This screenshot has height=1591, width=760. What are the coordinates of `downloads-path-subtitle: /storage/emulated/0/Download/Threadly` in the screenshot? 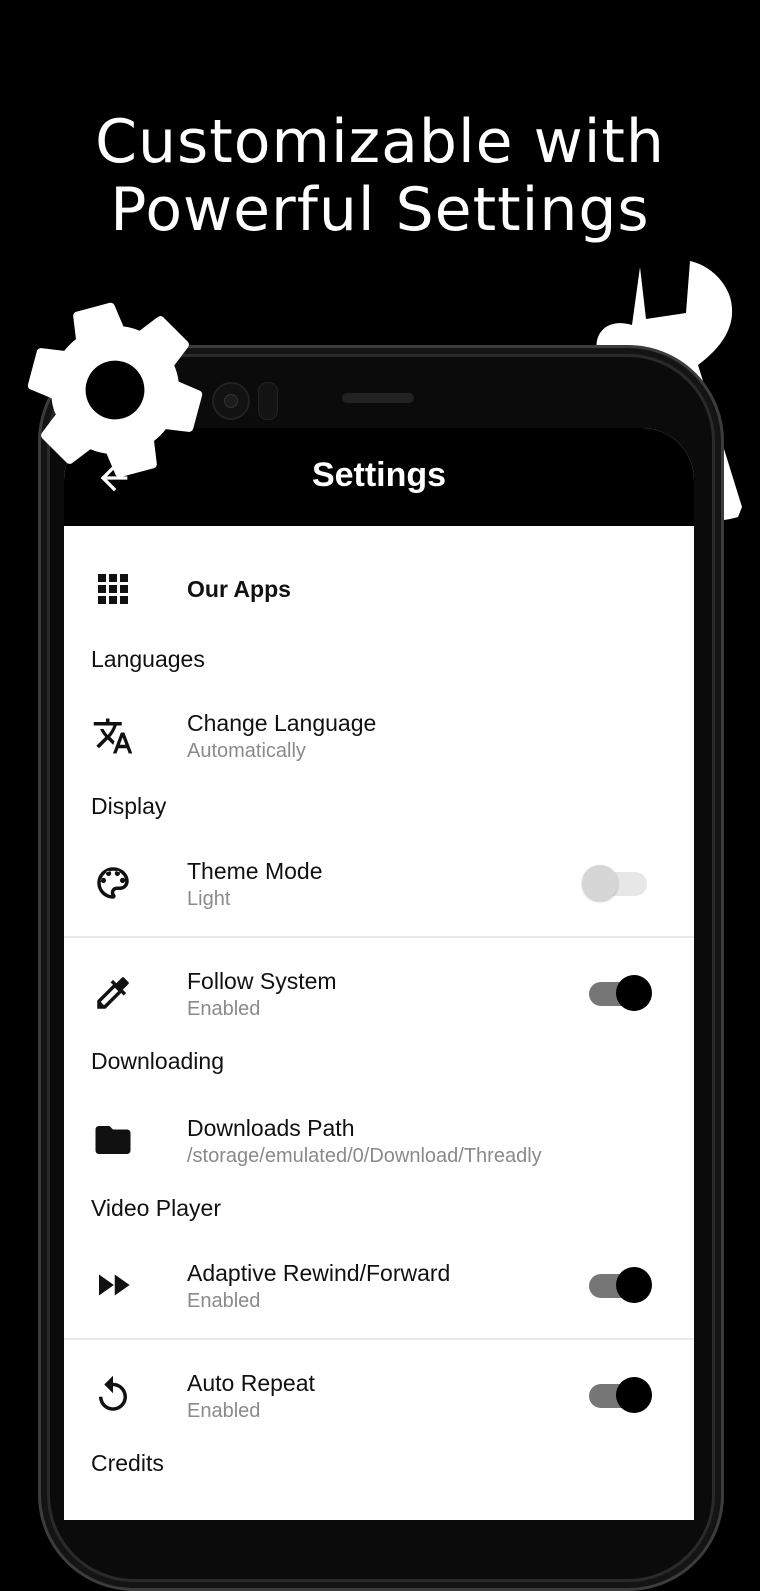 It's located at (364, 1156).